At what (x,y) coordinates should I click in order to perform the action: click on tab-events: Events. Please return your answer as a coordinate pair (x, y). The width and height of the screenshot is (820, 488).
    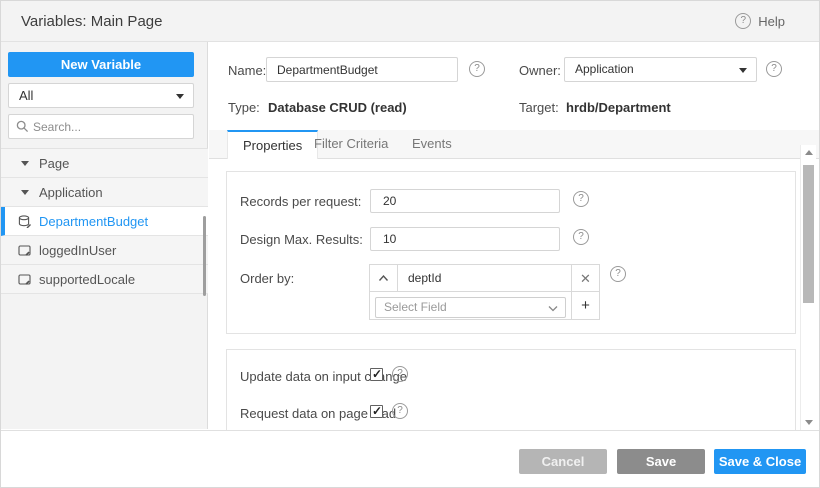
    Looking at the image, I should click on (432, 144).